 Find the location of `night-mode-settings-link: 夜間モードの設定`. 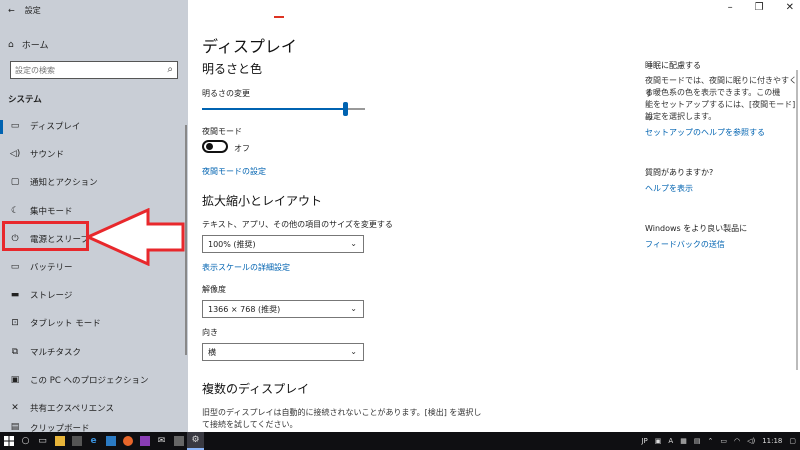

night-mode-settings-link: 夜間モードの設定 is located at coordinates (234, 171).